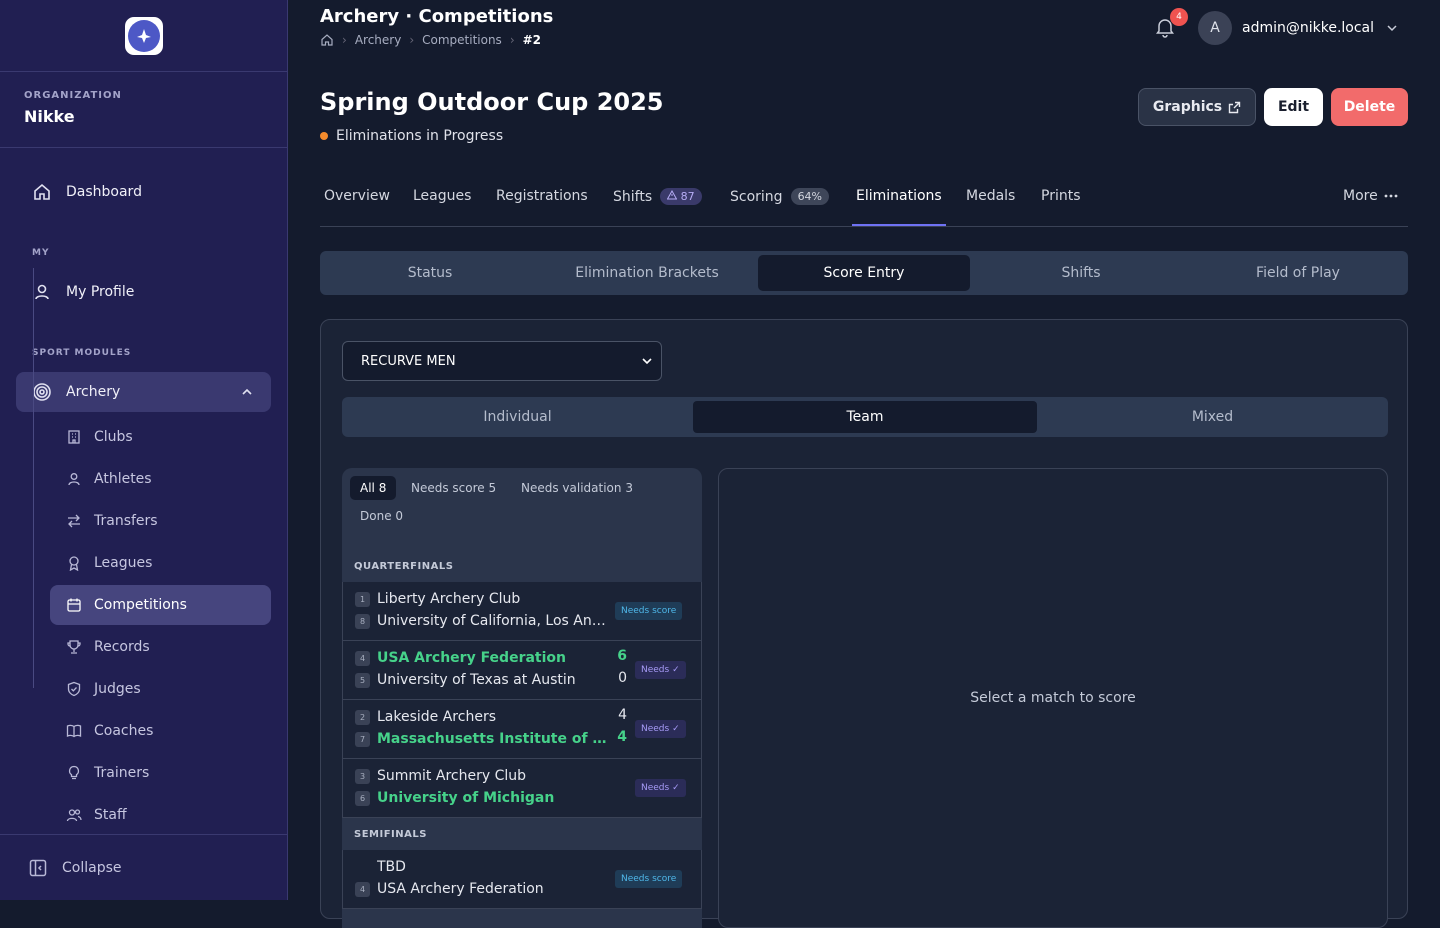  I want to click on page-title: Archery · Competitions, so click(437, 16).